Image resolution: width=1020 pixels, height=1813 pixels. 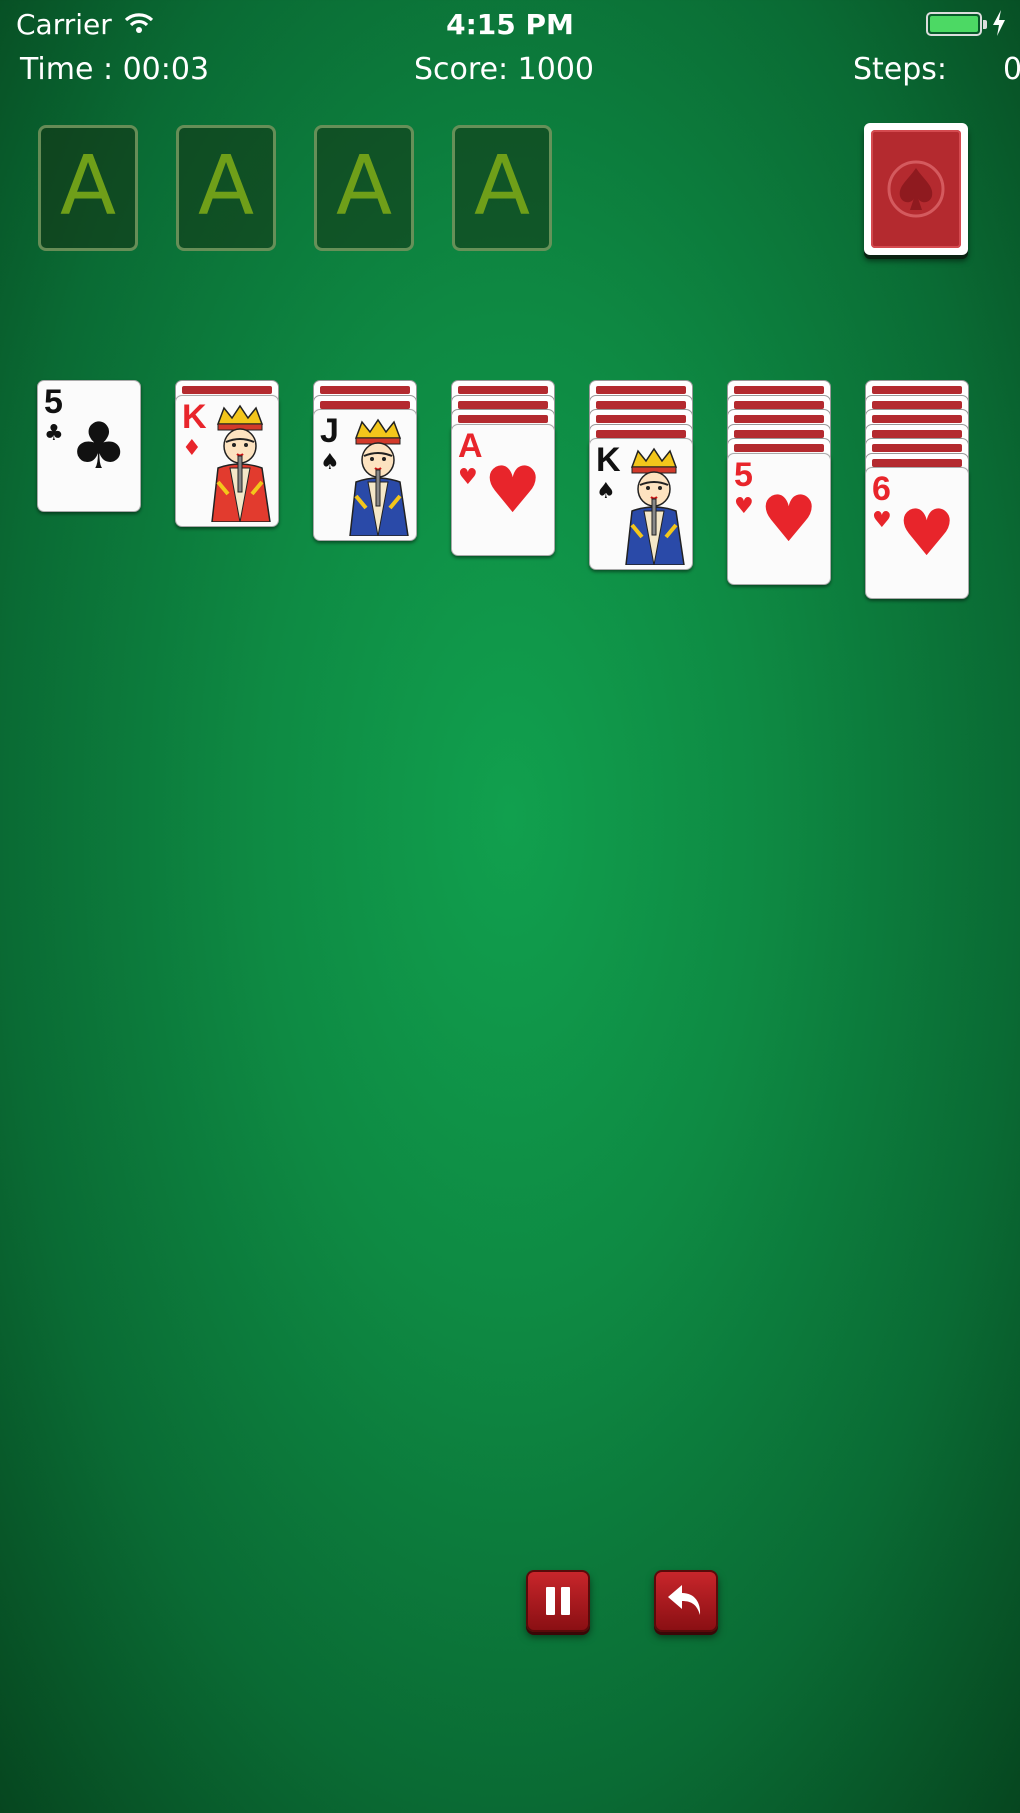 I want to click on undo-icon, so click(x=684, y=1600).